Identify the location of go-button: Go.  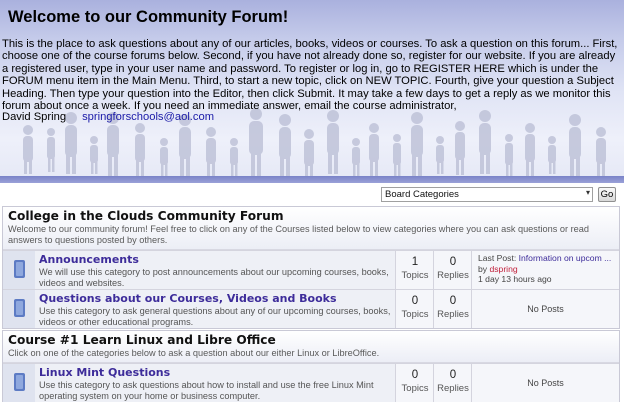
(607, 194).